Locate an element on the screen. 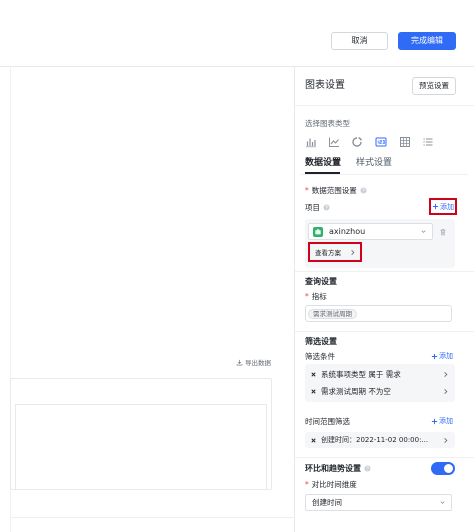  project-select-value: axinzhou is located at coordinates (347, 231).